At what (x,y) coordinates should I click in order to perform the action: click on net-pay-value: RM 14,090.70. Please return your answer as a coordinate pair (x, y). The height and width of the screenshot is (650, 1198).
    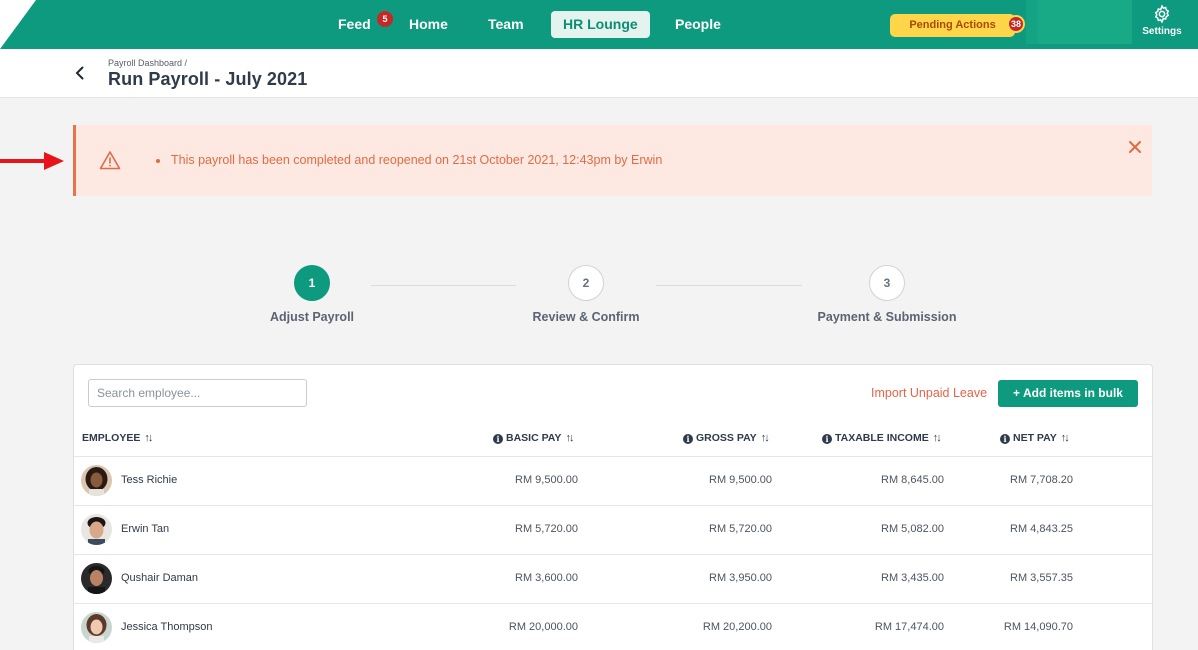
    Looking at the image, I should click on (1038, 627).